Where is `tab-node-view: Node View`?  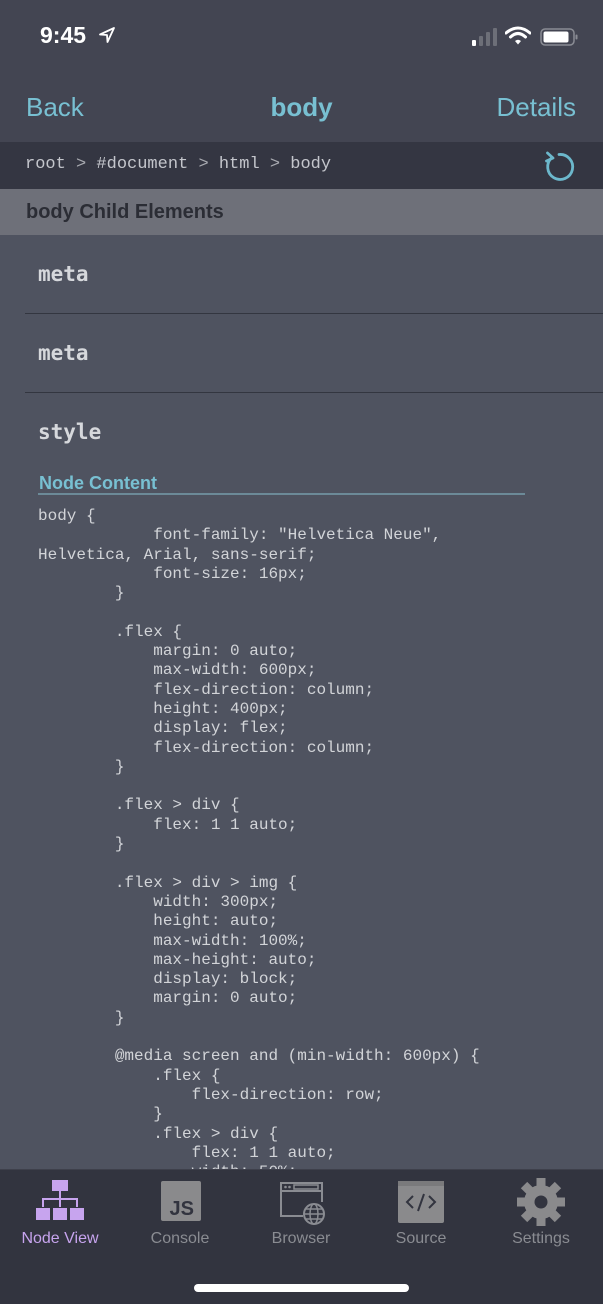 tab-node-view: Node View is located at coordinates (60, 1215).